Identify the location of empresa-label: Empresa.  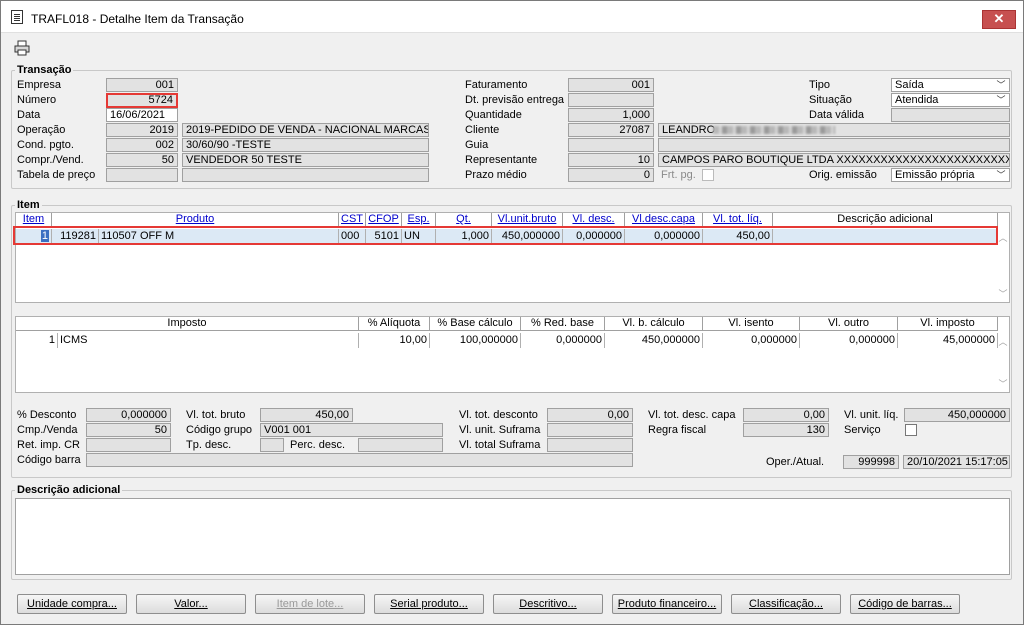
(39, 85).